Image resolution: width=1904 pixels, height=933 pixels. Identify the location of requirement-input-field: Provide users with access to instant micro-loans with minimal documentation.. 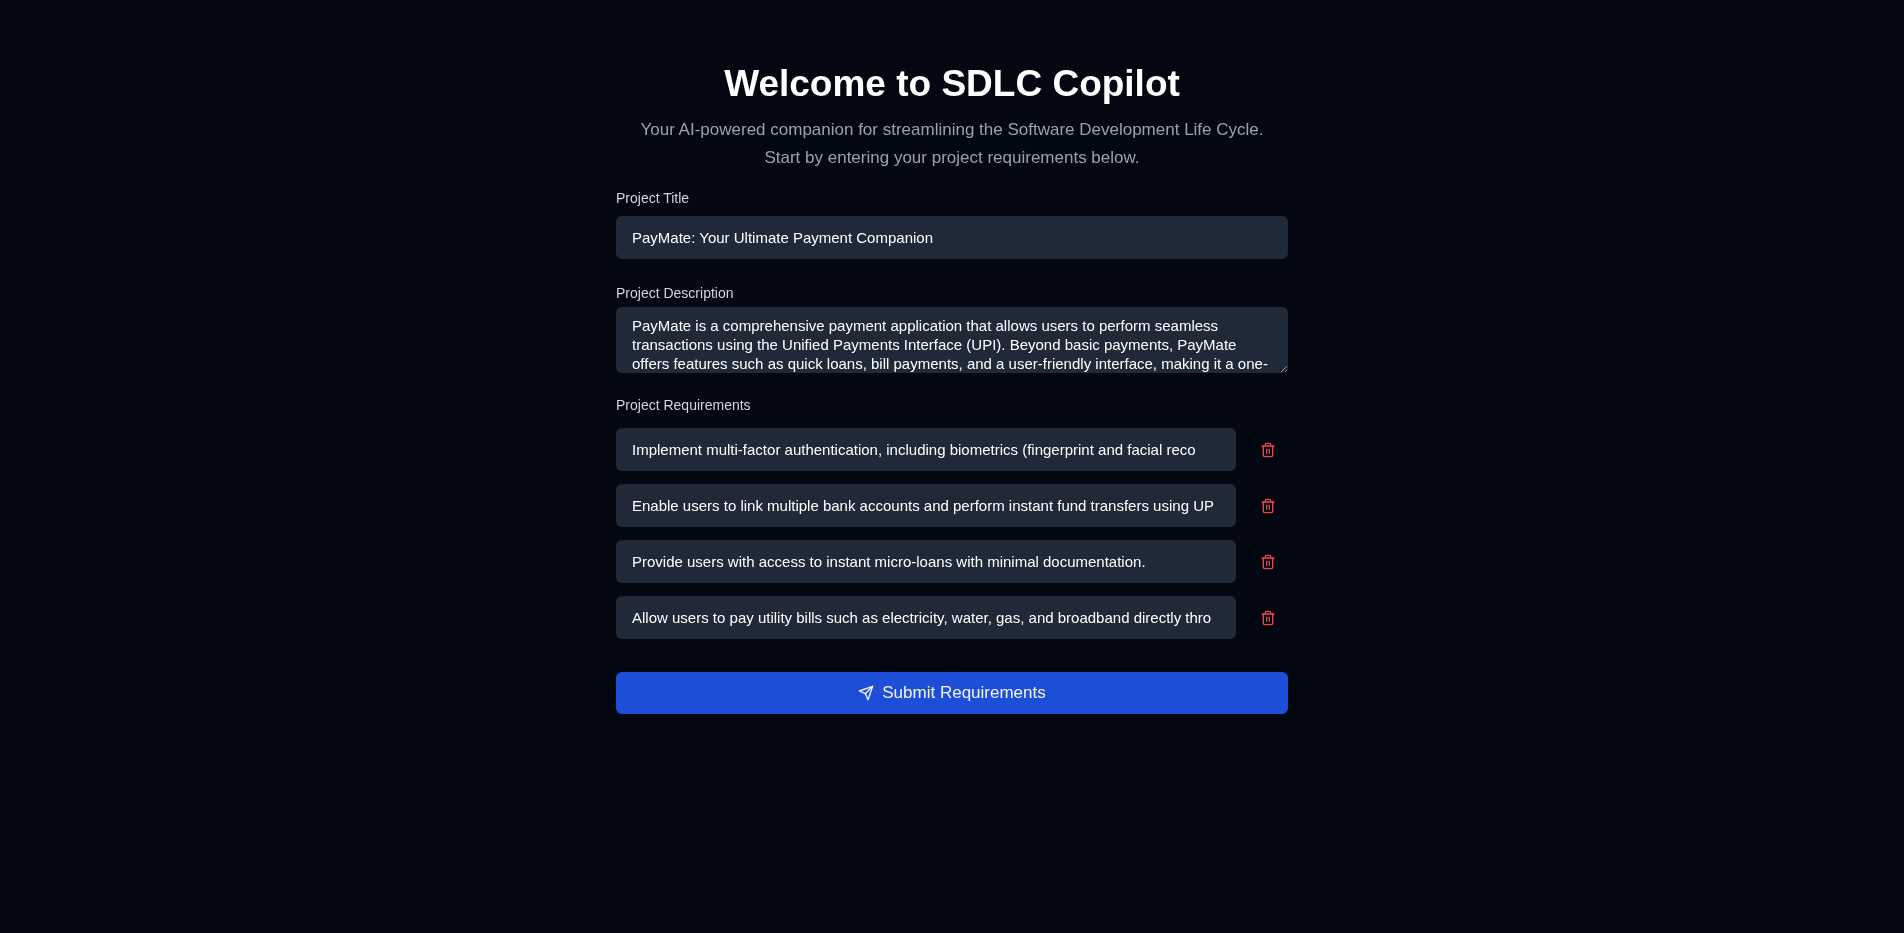
(926, 561).